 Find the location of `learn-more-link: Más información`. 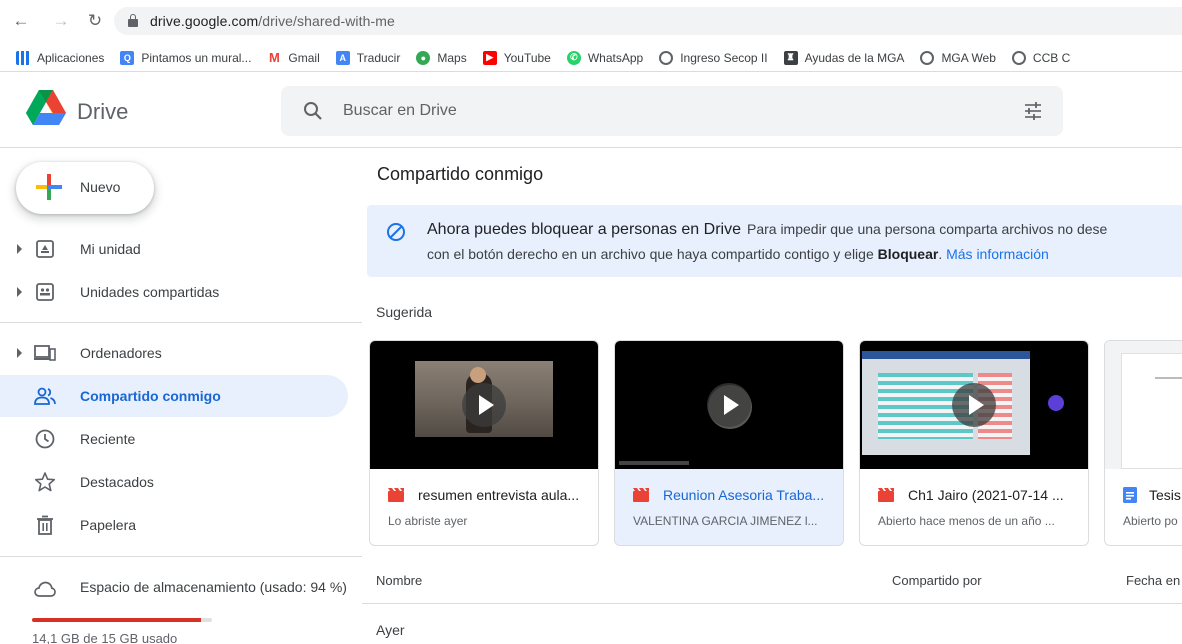

learn-more-link: Más información is located at coordinates (997, 254).